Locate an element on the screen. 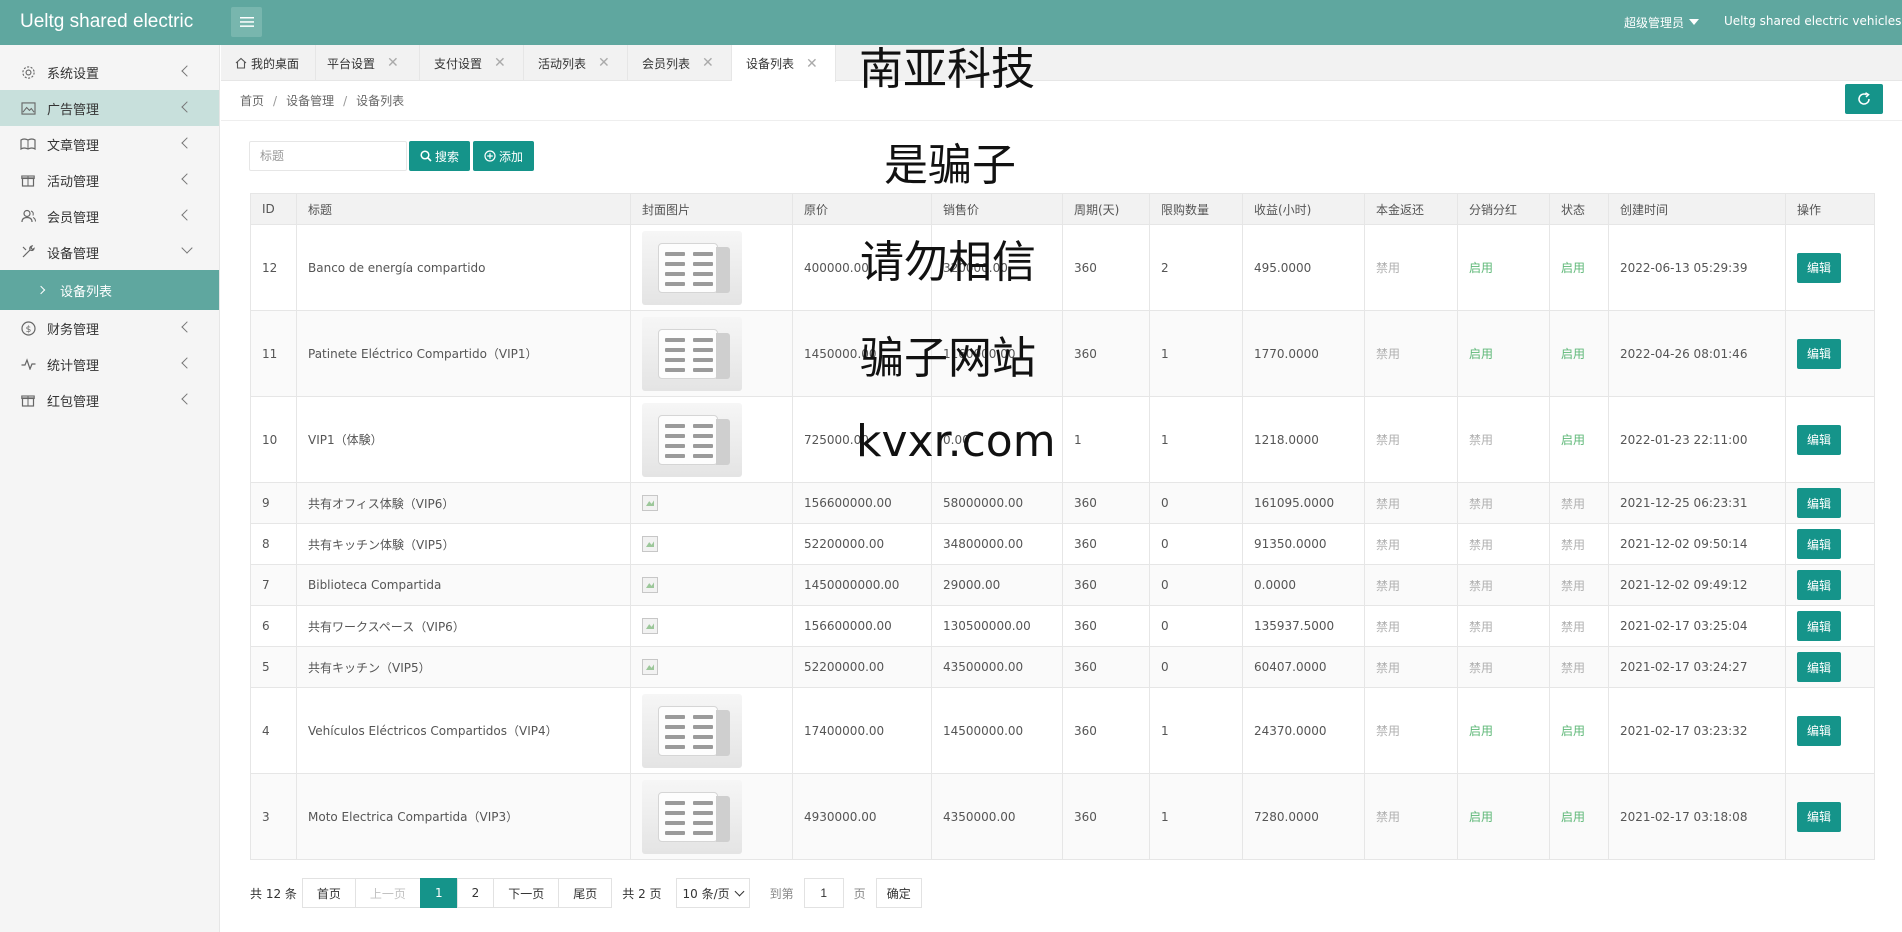 The height and width of the screenshot is (932, 1902). goto-confirm-button: 确定 is located at coordinates (898, 893).